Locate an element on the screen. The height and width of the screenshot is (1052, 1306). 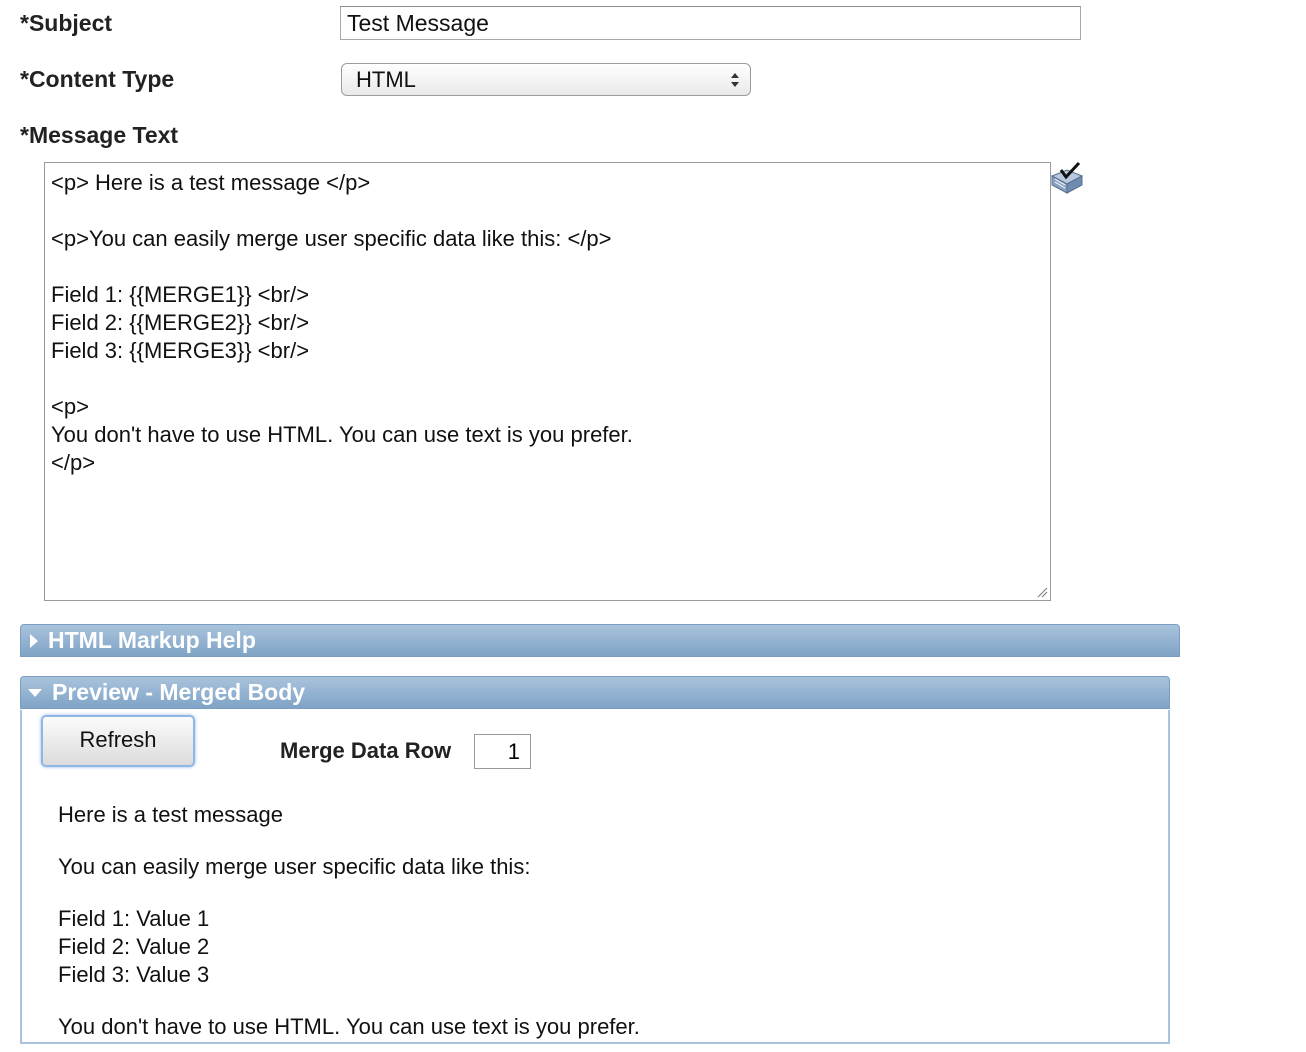
refresh-button: Refresh is located at coordinates (118, 741).